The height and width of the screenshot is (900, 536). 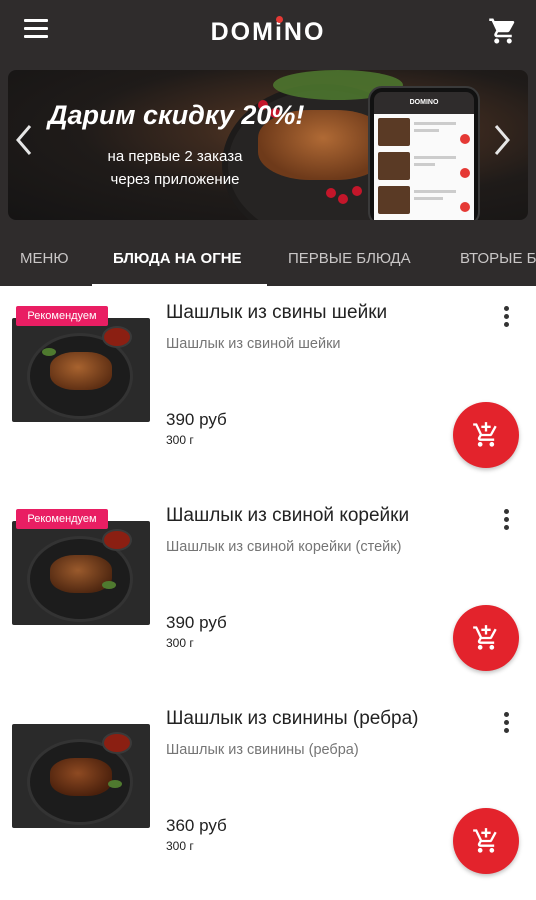 What do you see at coordinates (242, 32) in the screenshot?
I see `logo-part-a: DOM` at bounding box center [242, 32].